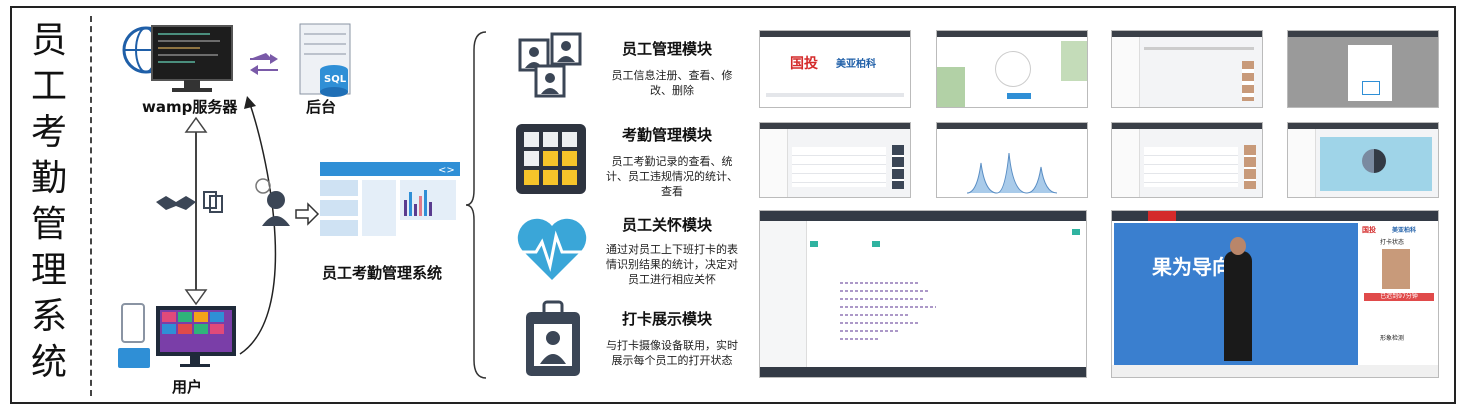 The width and height of the screenshot is (1466, 412). Describe the element at coordinates (48, 270) in the screenshot. I see `title-char: 理` at that location.